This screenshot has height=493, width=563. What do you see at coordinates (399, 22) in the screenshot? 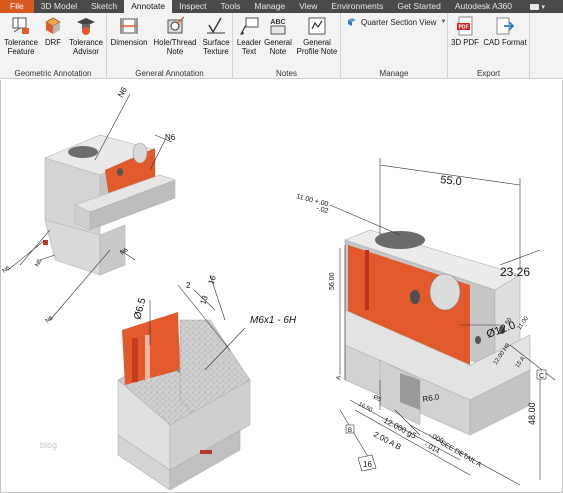
I see `quarter-section-view-label: Quarter Section View` at bounding box center [399, 22].